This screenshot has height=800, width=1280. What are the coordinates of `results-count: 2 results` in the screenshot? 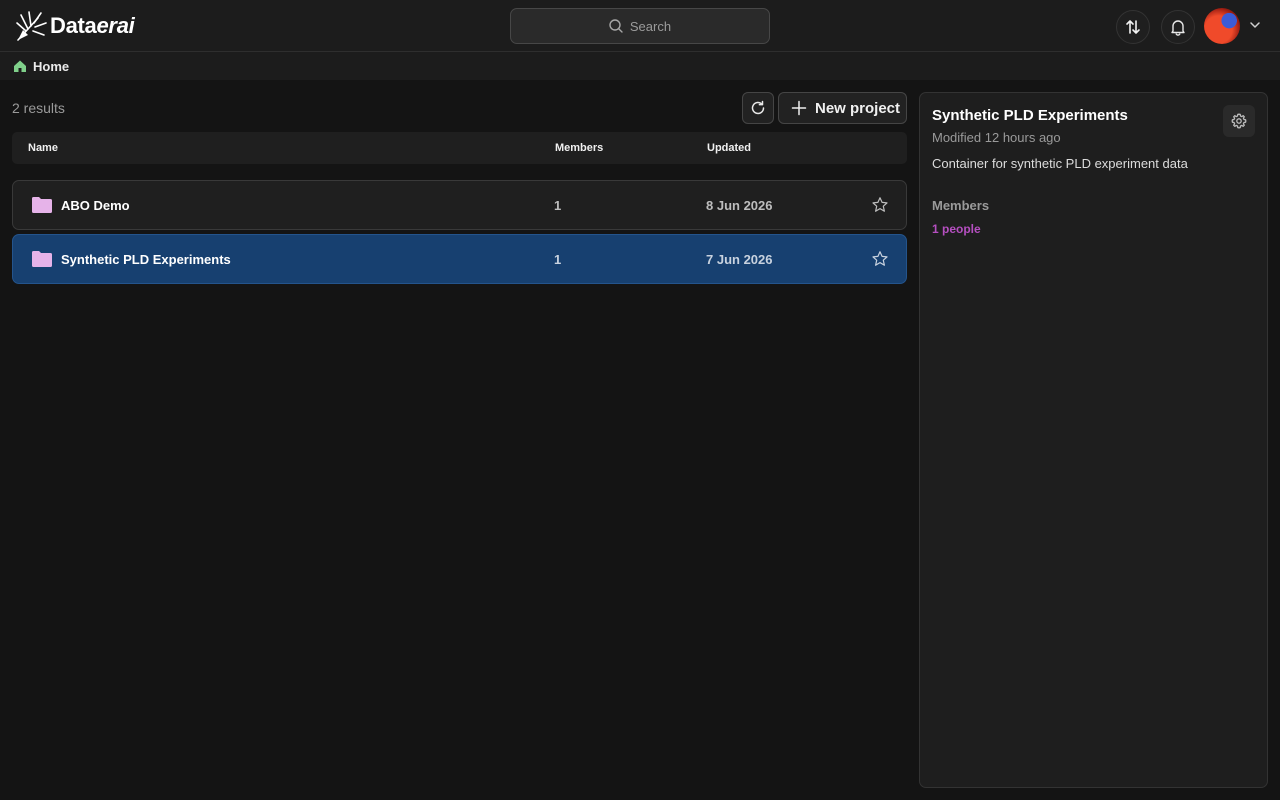 It's located at (38, 108).